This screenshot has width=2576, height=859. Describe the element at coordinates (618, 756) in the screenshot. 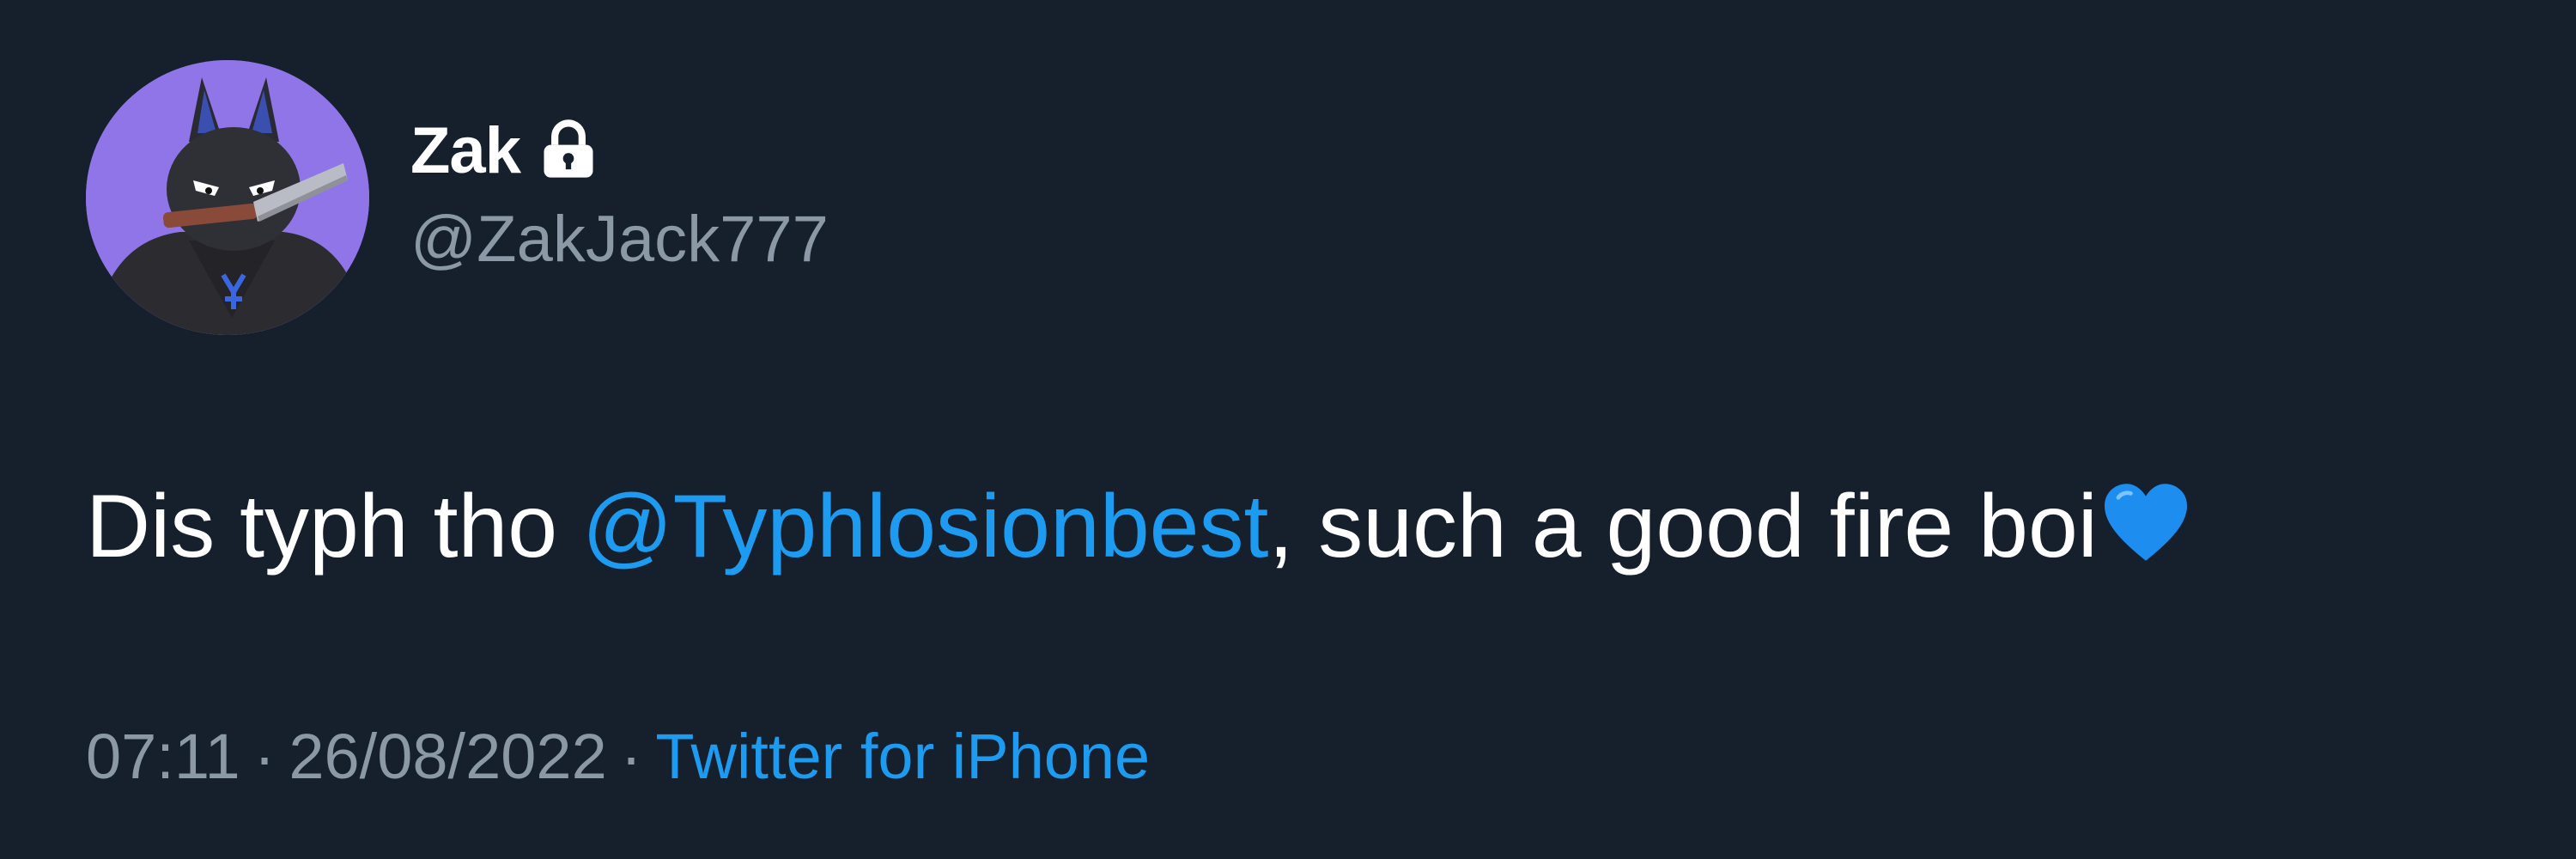

I see `tweet-meta: 07:11 · 26/08/2022 · Twitter for iPhone` at that location.